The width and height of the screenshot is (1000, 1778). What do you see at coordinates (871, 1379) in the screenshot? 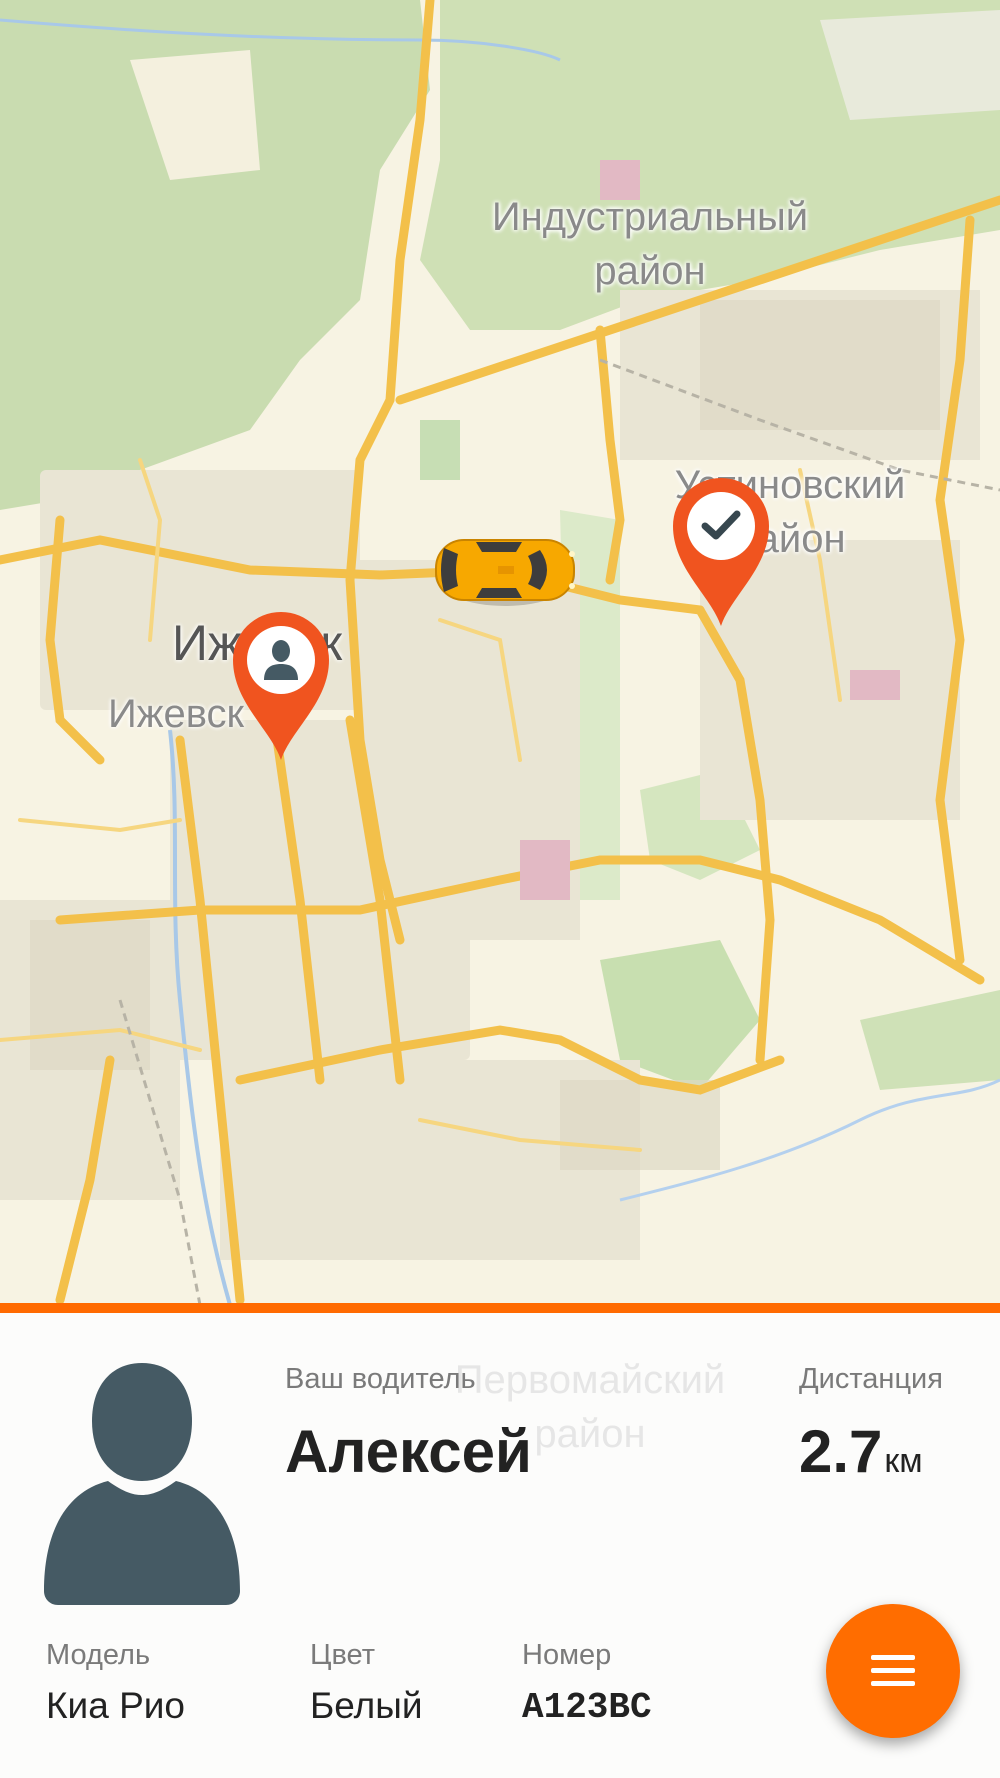
I see `distance-label: Дистанция` at bounding box center [871, 1379].